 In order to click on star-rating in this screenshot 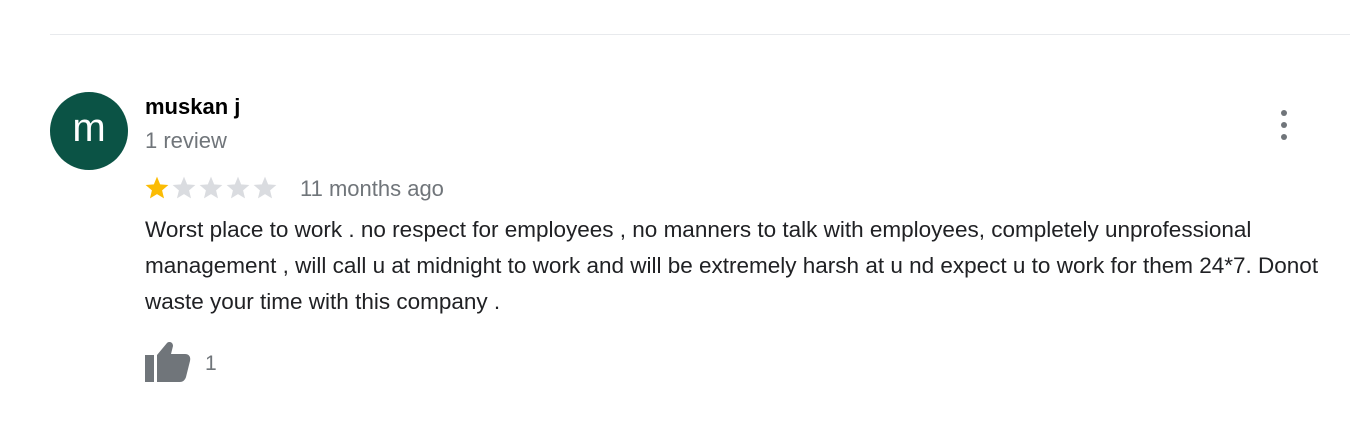, I will do `click(211, 188)`.